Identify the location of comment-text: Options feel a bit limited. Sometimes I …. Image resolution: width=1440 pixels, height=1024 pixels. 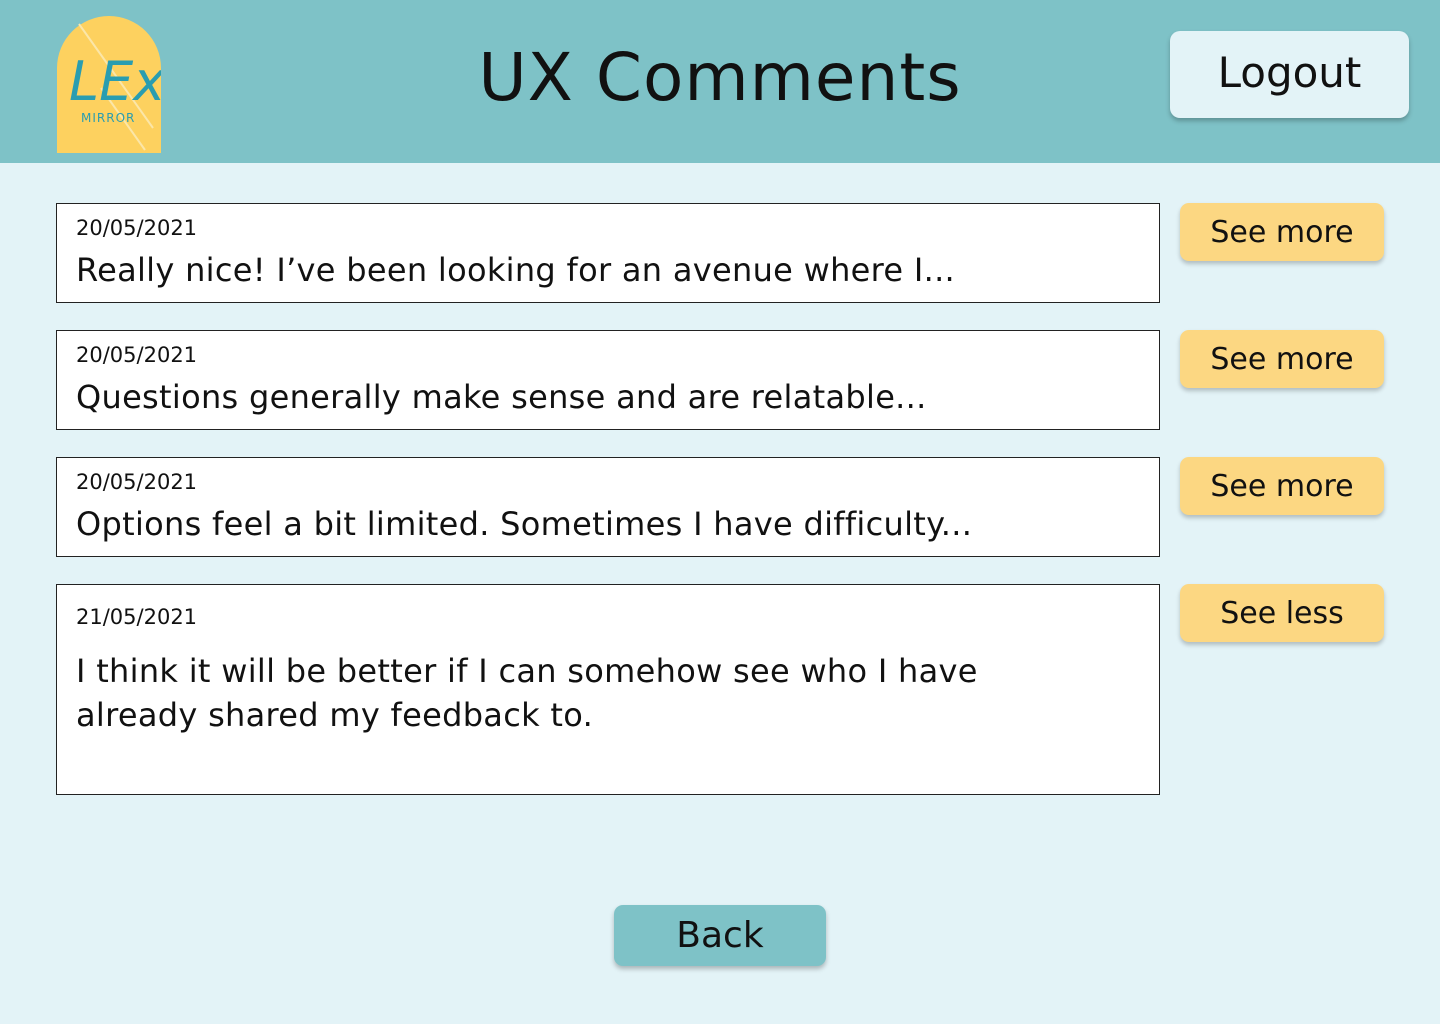
(524, 524).